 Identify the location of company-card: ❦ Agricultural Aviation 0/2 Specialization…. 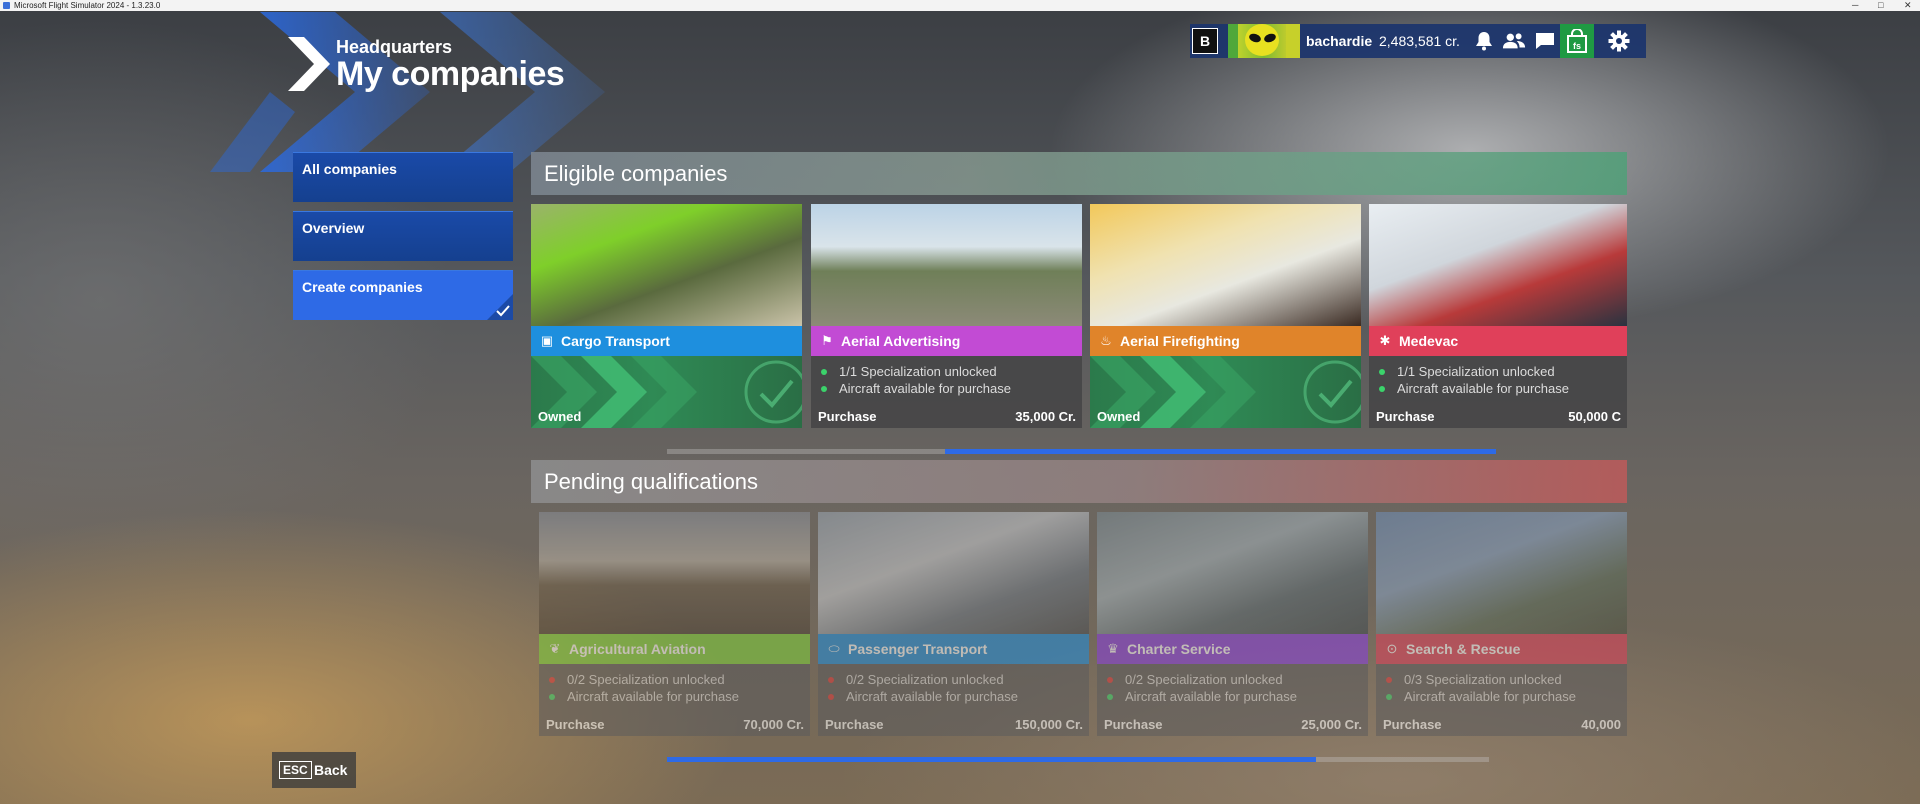
(674, 624).